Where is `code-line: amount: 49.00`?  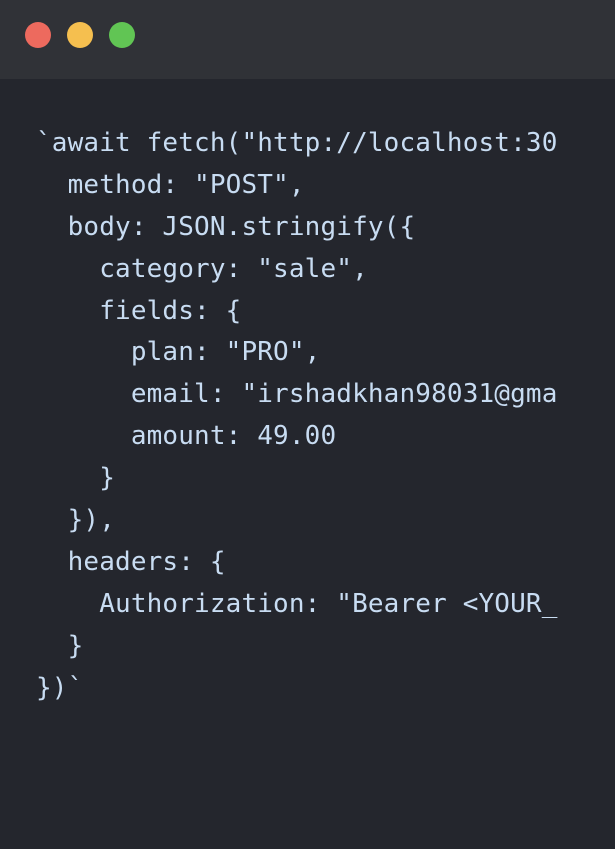
code-line: amount: 49.00 is located at coordinates (186, 436).